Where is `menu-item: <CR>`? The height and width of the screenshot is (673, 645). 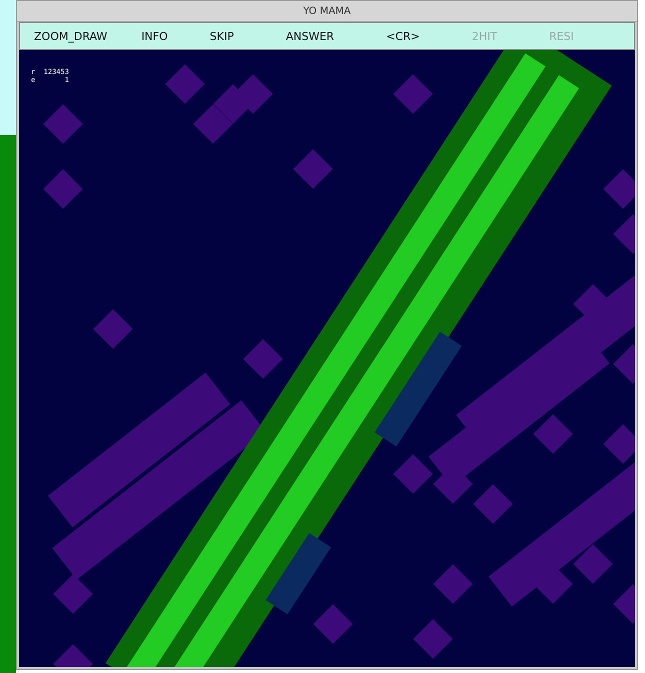 menu-item: <CR> is located at coordinates (403, 36).